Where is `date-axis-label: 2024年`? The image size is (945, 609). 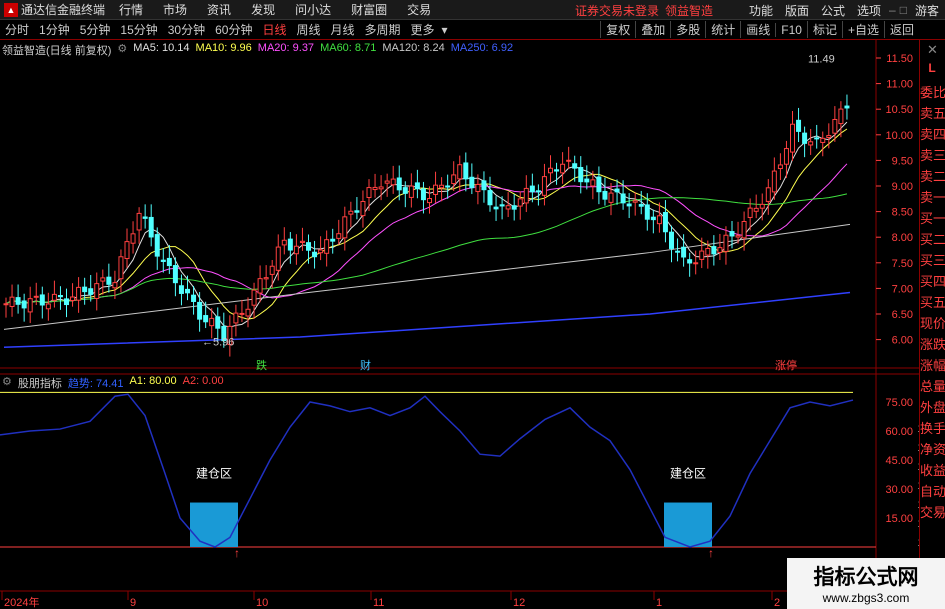 date-axis-label: 2024年 is located at coordinates (21, 602).